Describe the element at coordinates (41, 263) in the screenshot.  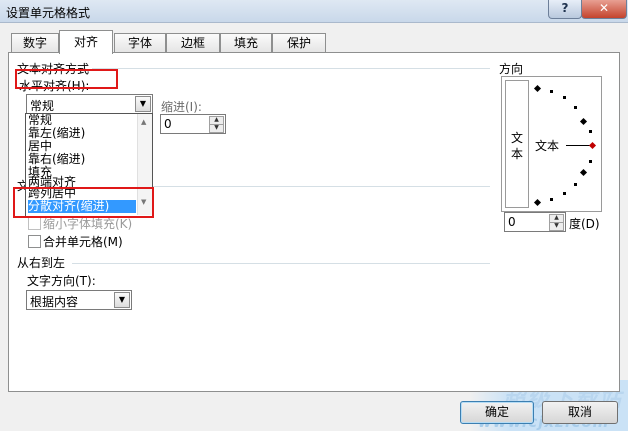
I see `rtl-section-label: 从右到左` at that location.